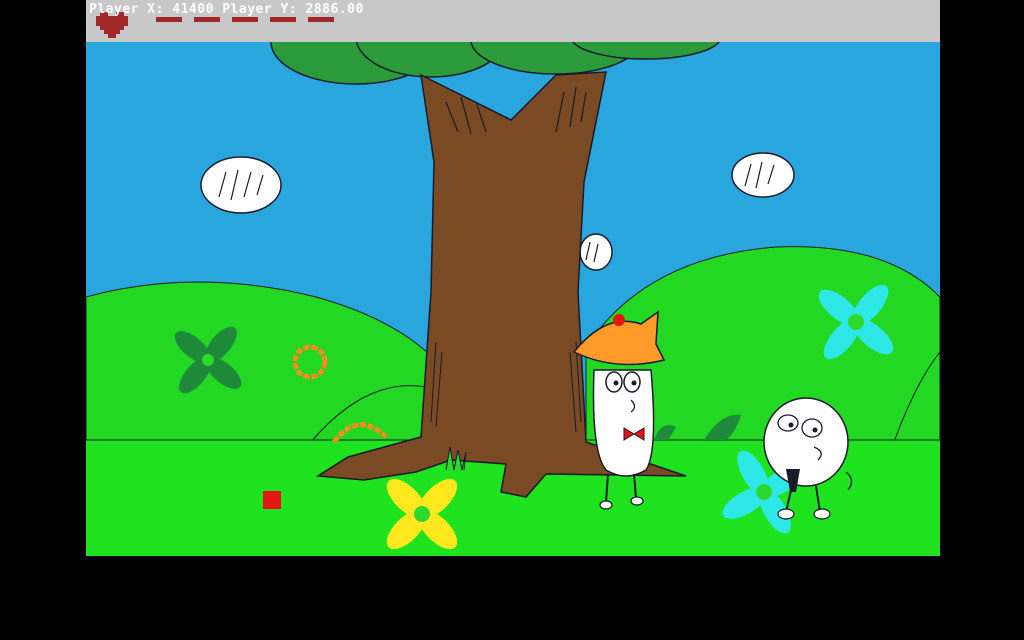  Describe the element at coordinates (596, 252) in the screenshot. I see `cloud-small` at that location.